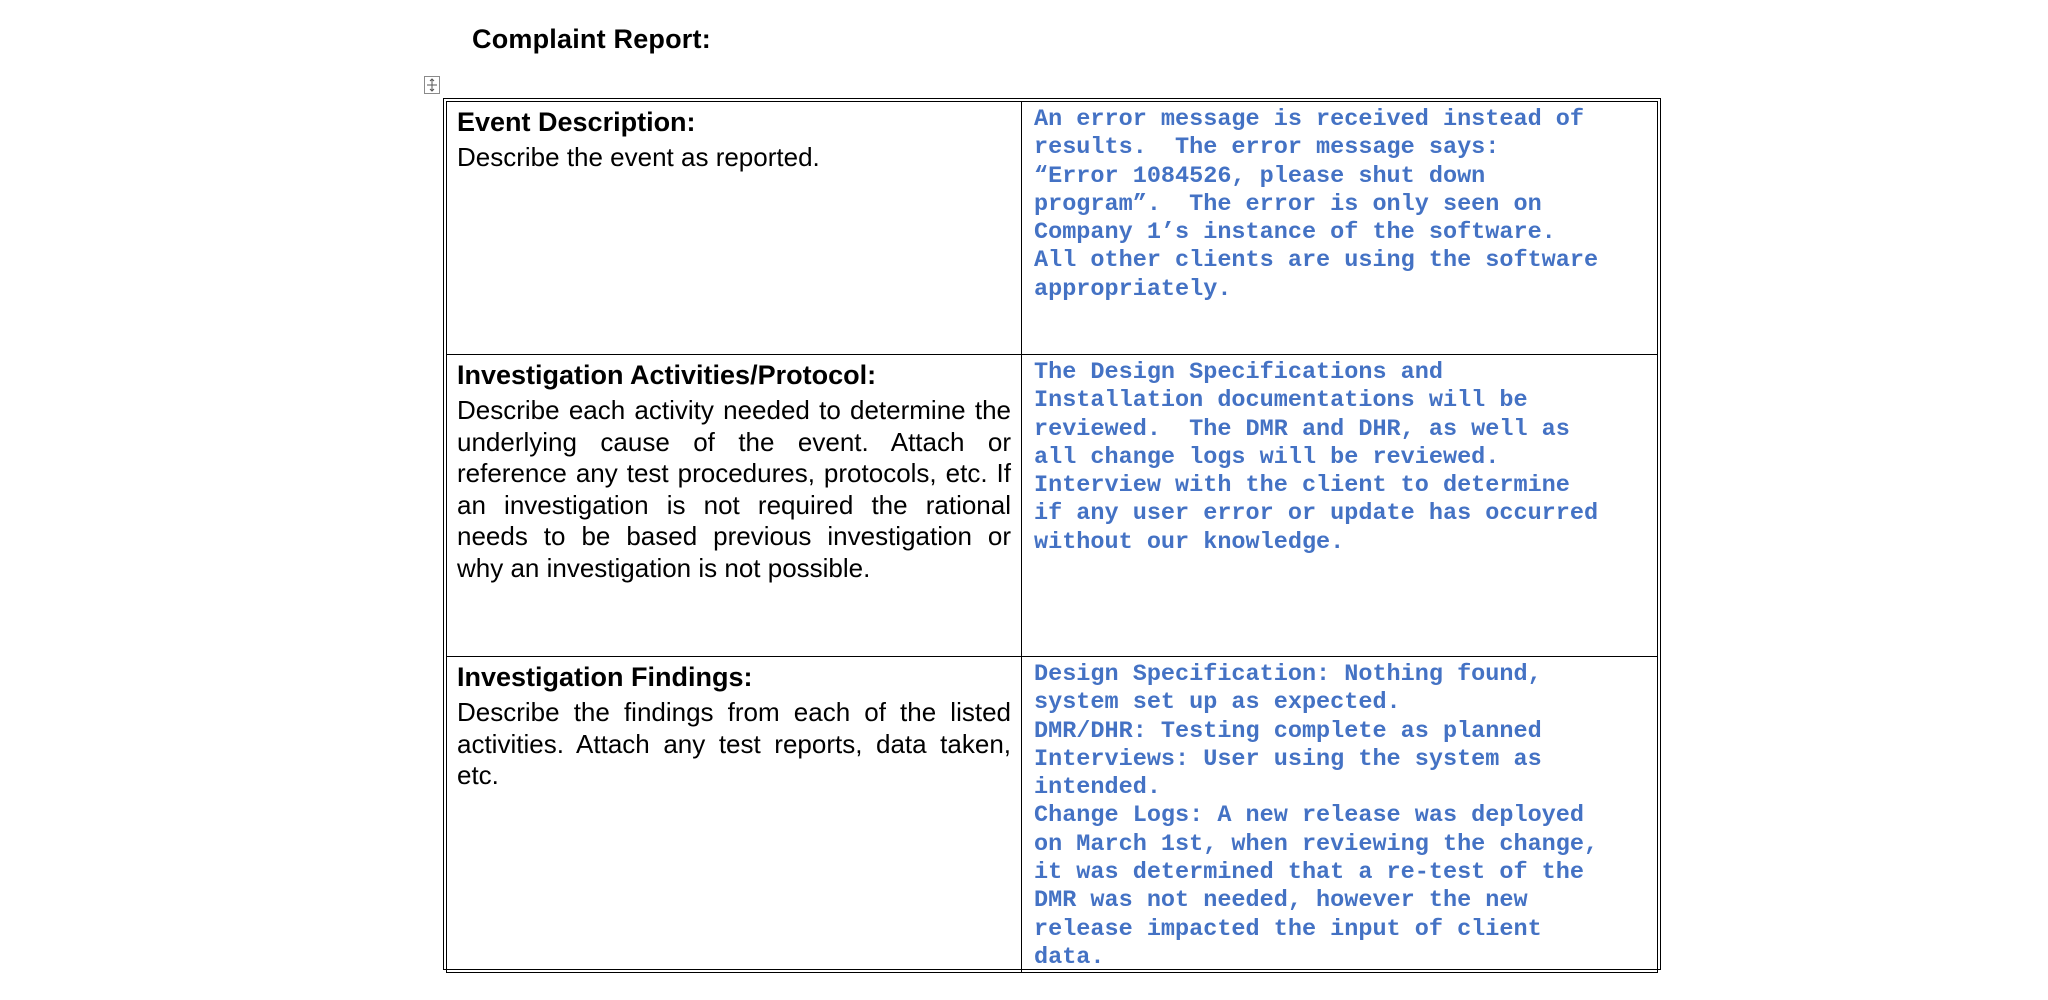 Image resolution: width=2048 pixels, height=1000 pixels. Describe the element at coordinates (605, 677) in the screenshot. I see `section-heading: Investigation Findings:` at that location.